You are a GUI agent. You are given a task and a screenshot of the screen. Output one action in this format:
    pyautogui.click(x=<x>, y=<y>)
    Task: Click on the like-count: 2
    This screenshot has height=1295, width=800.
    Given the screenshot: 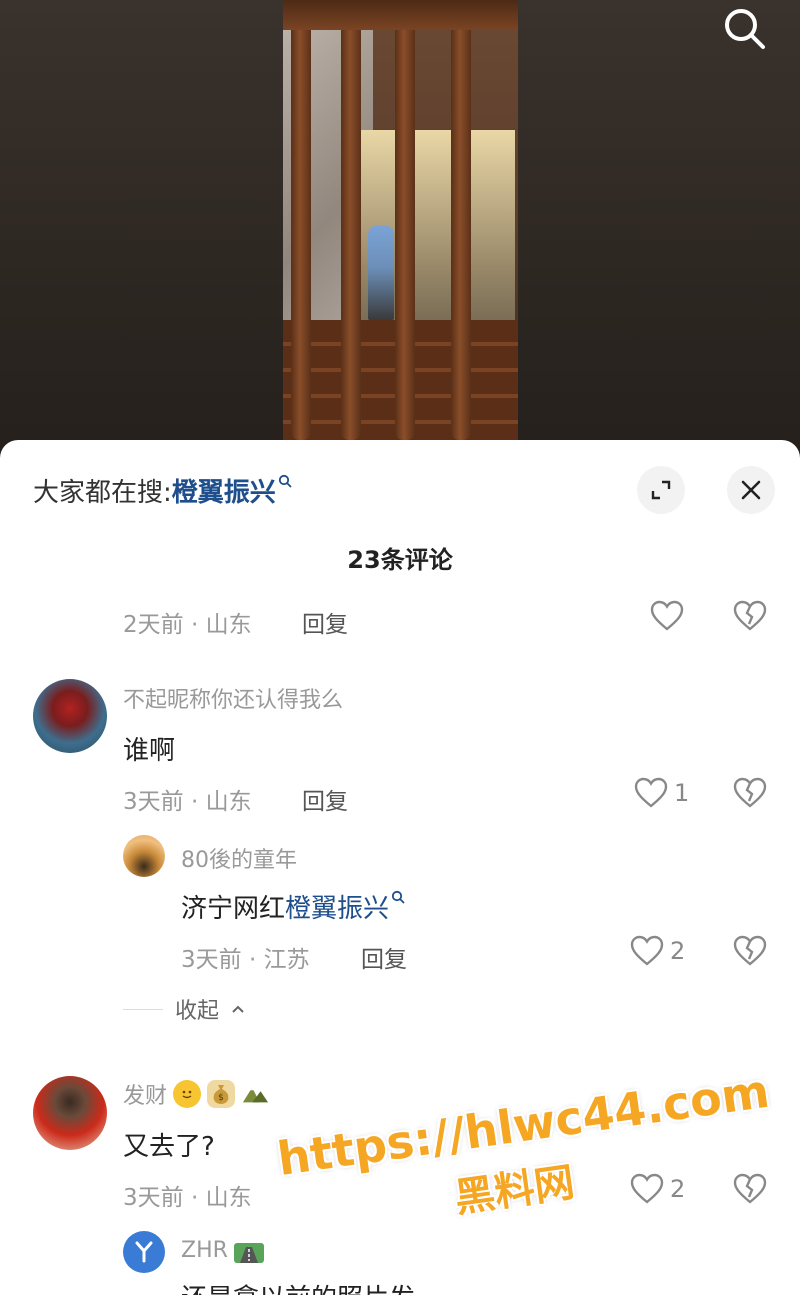 What is the action you would take?
    pyautogui.click(x=678, y=951)
    